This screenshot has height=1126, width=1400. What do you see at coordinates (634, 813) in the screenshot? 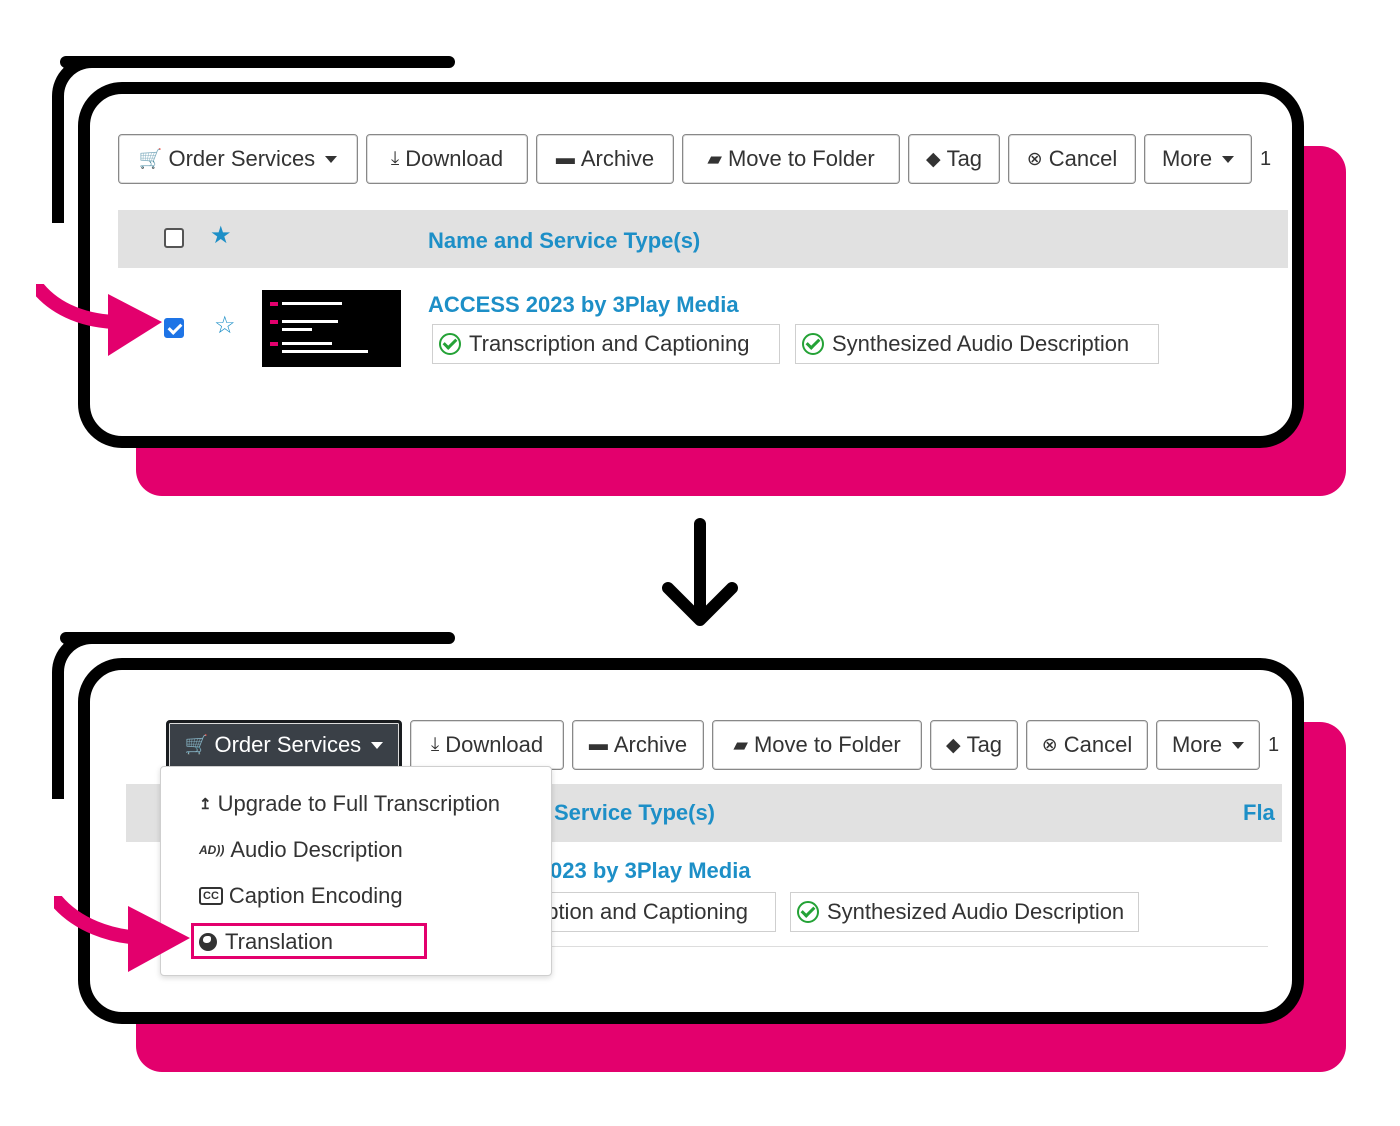
I see `column-name-header: Service Type(s)` at bounding box center [634, 813].